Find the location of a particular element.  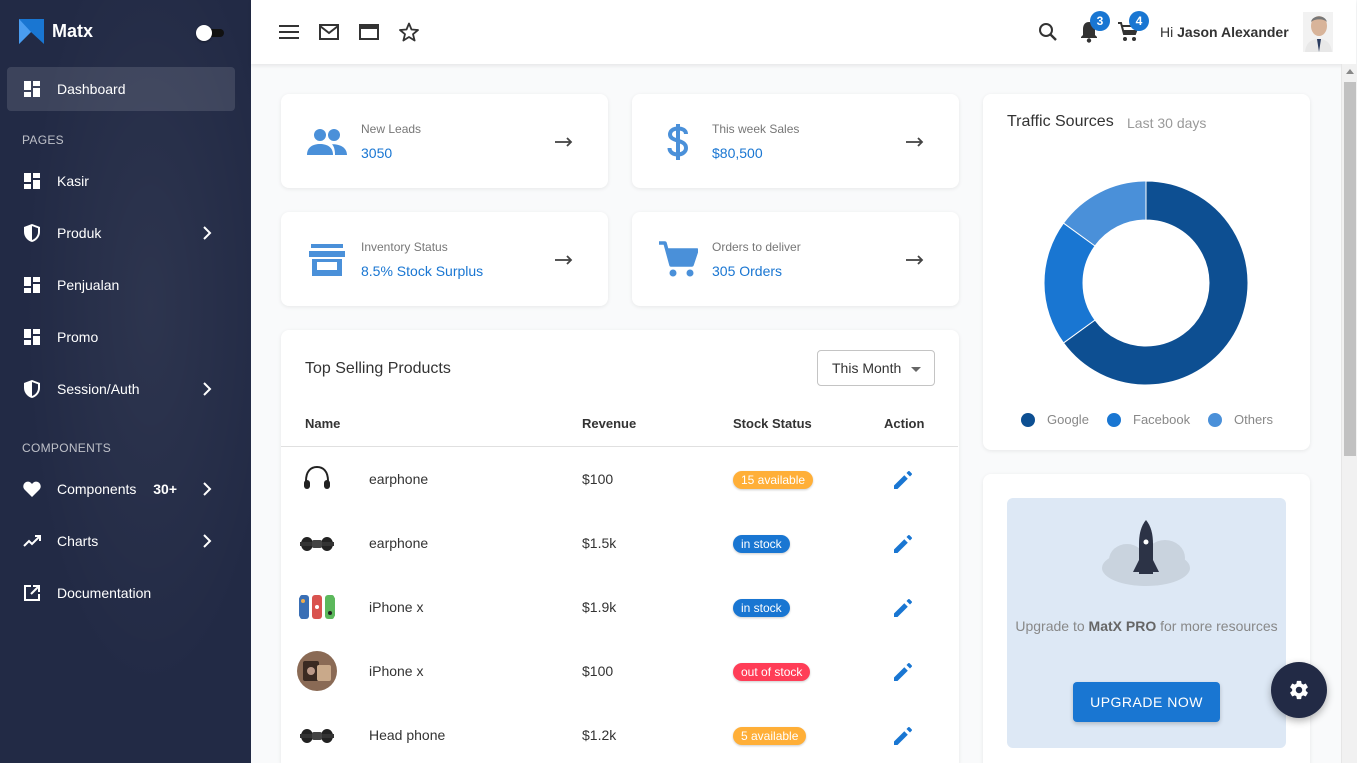

store-icon is located at coordinates (327, 260).